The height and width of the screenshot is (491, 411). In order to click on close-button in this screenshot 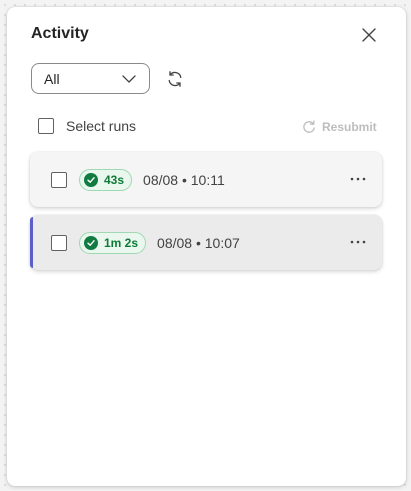, I will do `click(369, 35)`.